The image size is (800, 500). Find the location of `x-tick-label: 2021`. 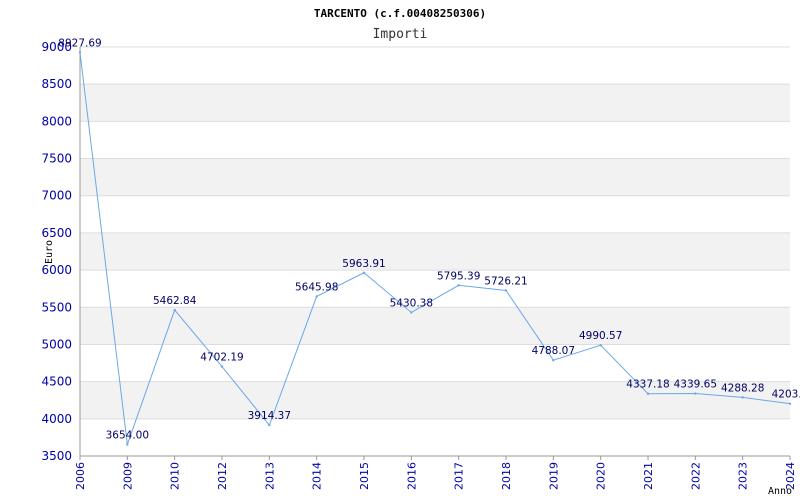

x-tick-label: 2021 is located at coordinates (648, 476).